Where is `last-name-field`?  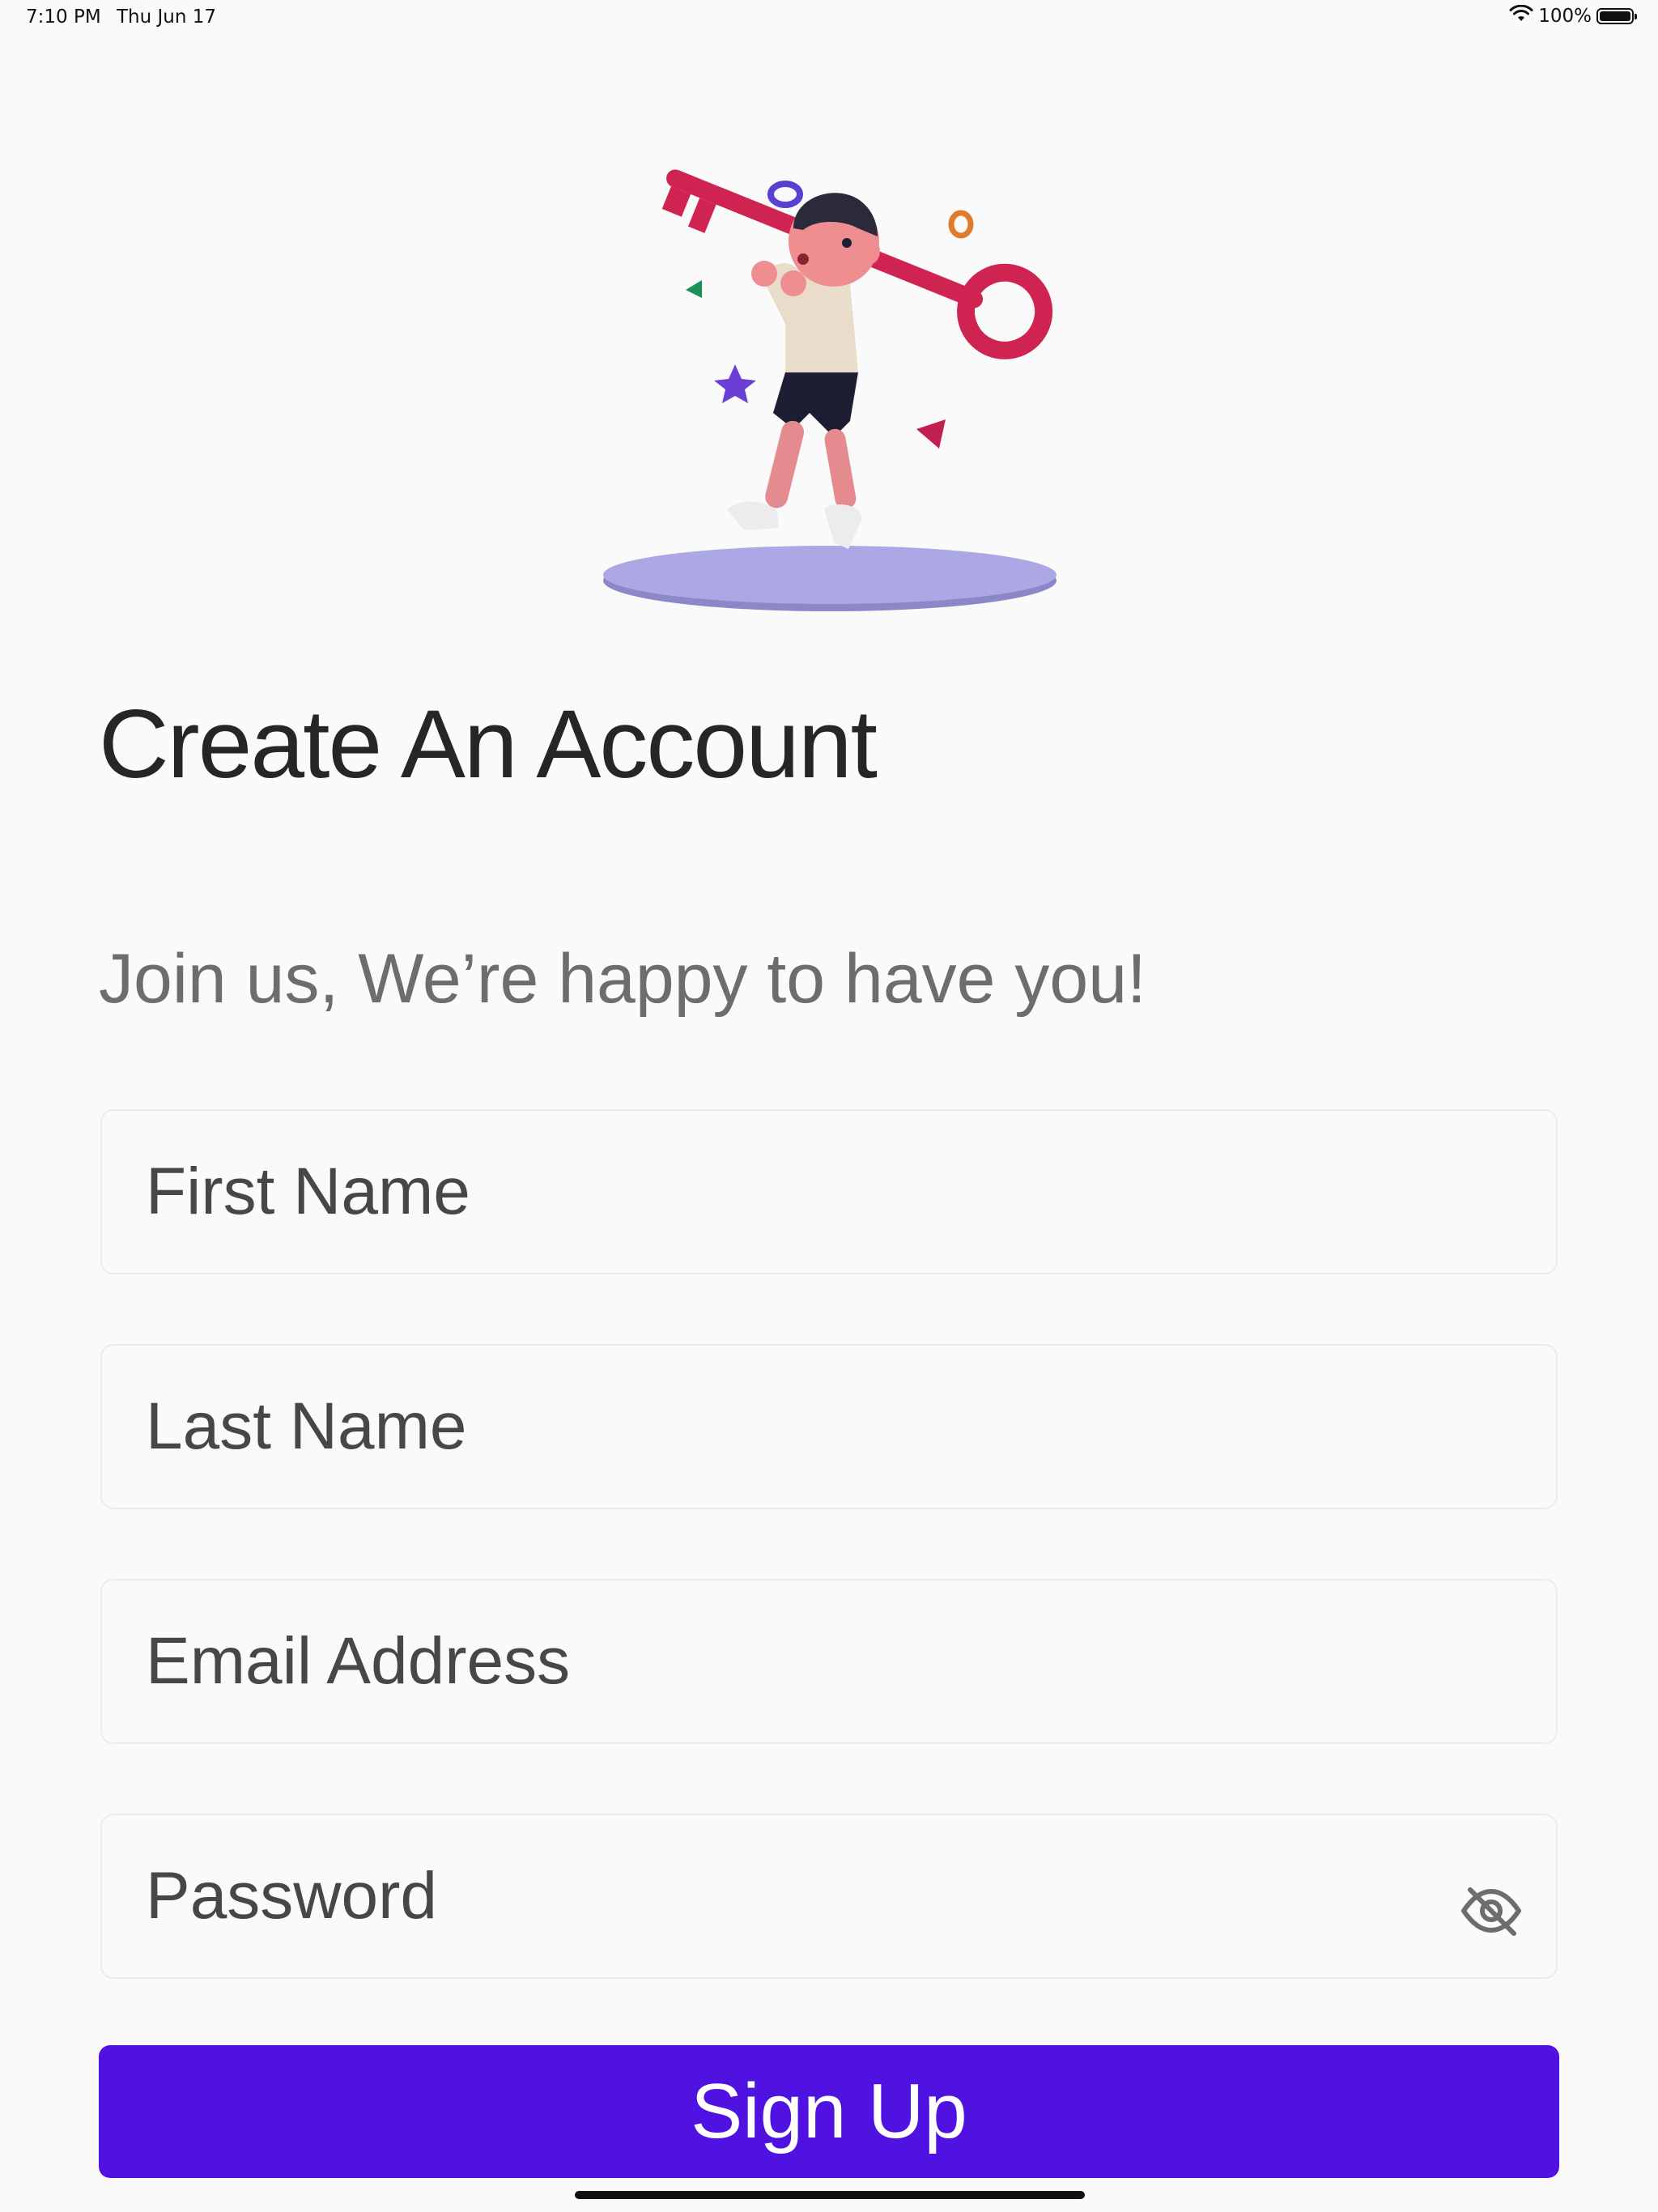
last-name-field is located at coordinates (829, 1427).